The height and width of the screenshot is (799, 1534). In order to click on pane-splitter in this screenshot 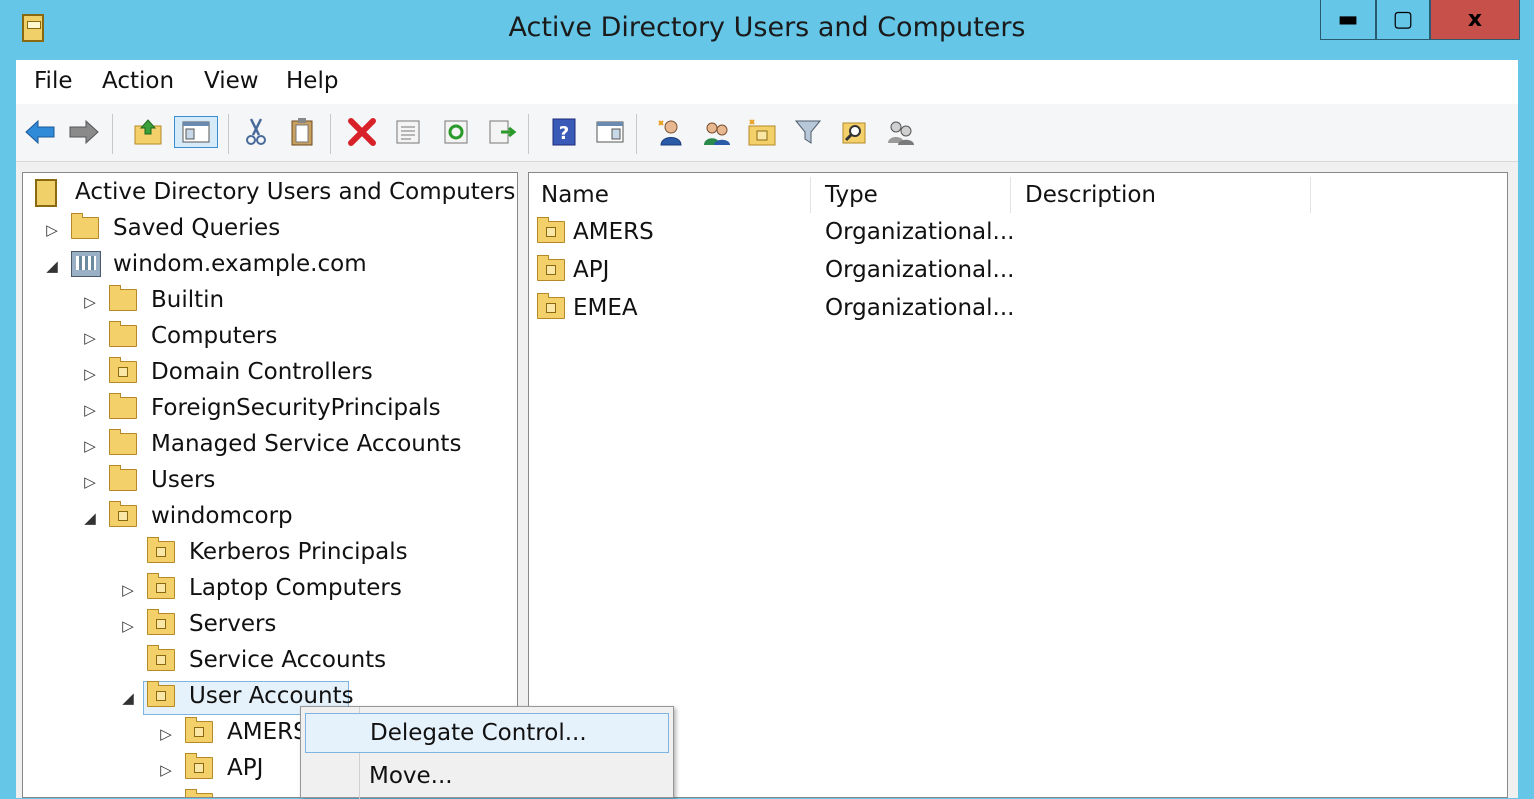, I will do `click(523, 485)`.